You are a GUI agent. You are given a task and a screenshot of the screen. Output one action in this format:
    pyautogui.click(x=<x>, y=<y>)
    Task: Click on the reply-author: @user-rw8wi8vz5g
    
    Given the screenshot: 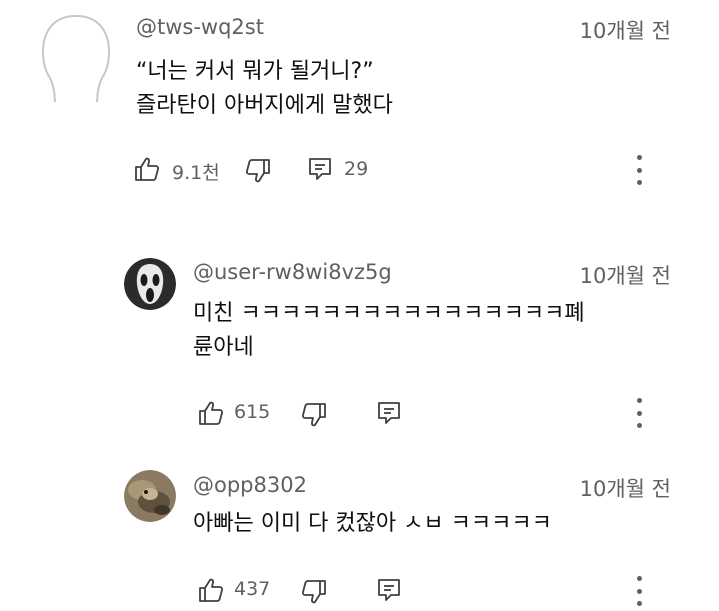 What is the action you would take?
    pyautogui.click(x=292, y=272)
    